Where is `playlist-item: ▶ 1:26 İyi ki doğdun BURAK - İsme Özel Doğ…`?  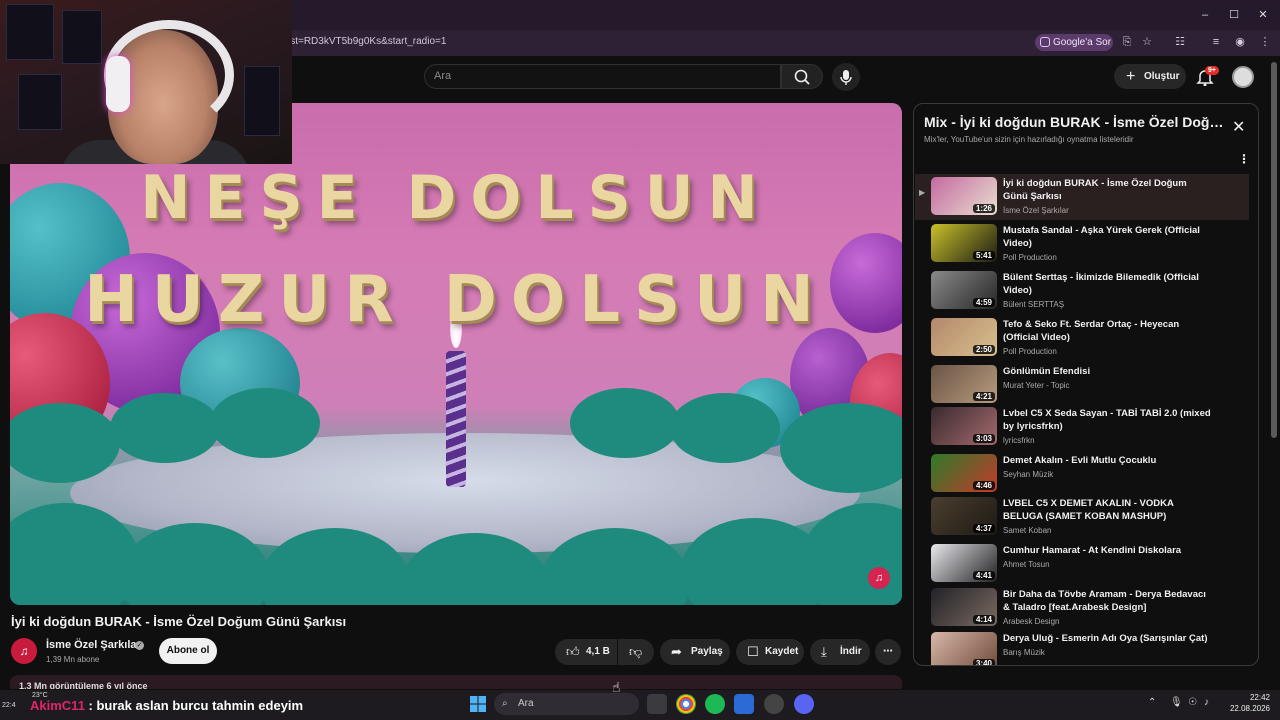
playlist-item: ▶ 1:26 İyi ki doğdun BURAK - İsme Özel Doğ… is located at coordinates (1082, 197).